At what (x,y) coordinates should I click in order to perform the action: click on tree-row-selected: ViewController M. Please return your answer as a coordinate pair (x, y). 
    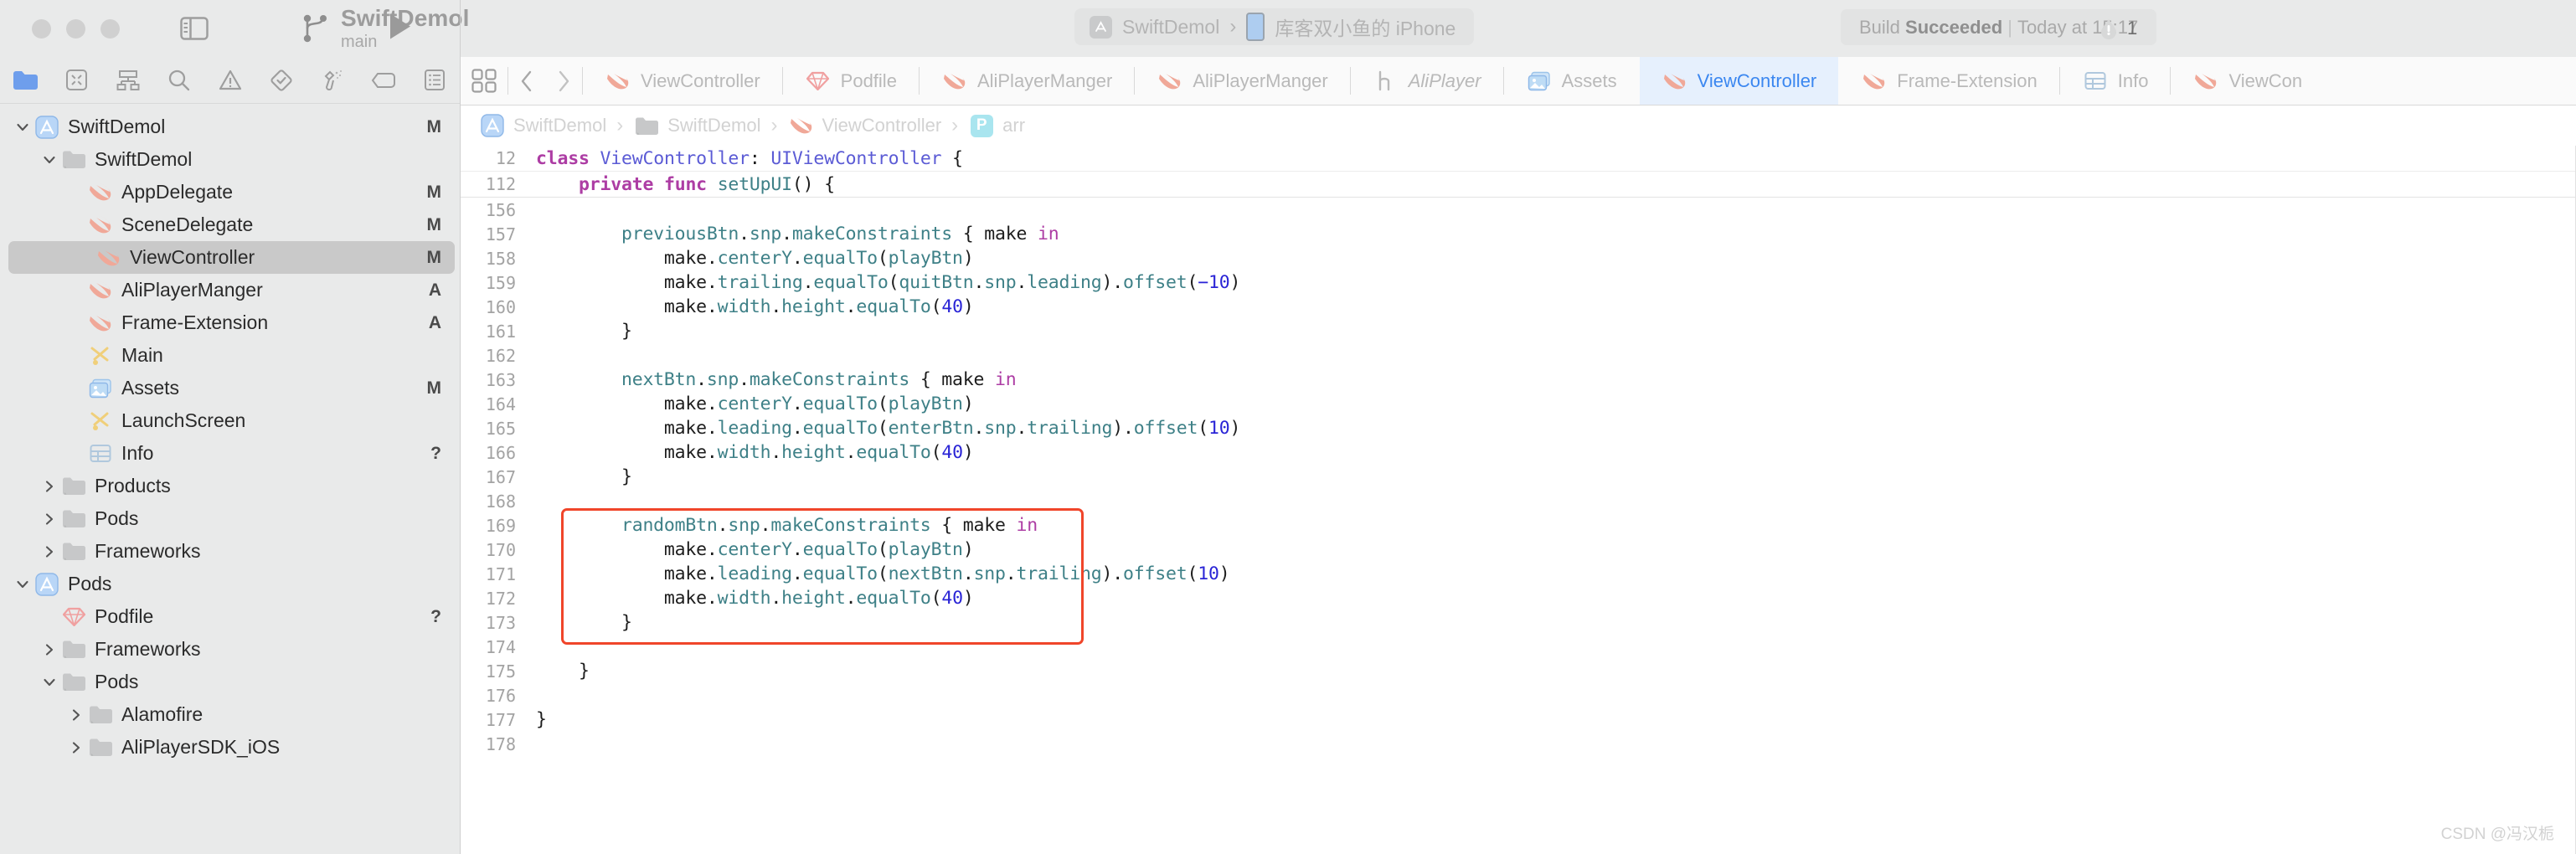
    Looking at the image, I should click on (231, 257).